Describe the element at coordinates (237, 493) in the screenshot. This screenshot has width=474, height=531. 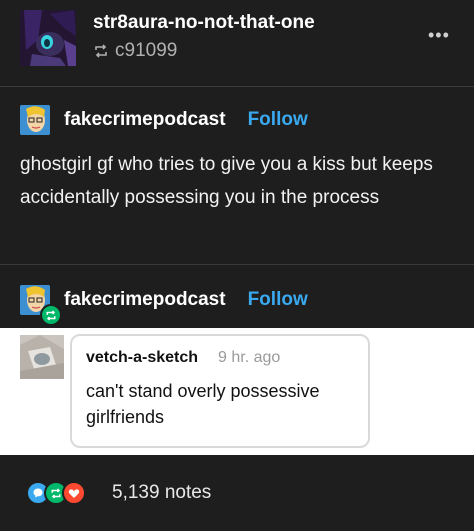
I see `post-footer: 5,139 notes` at that location.